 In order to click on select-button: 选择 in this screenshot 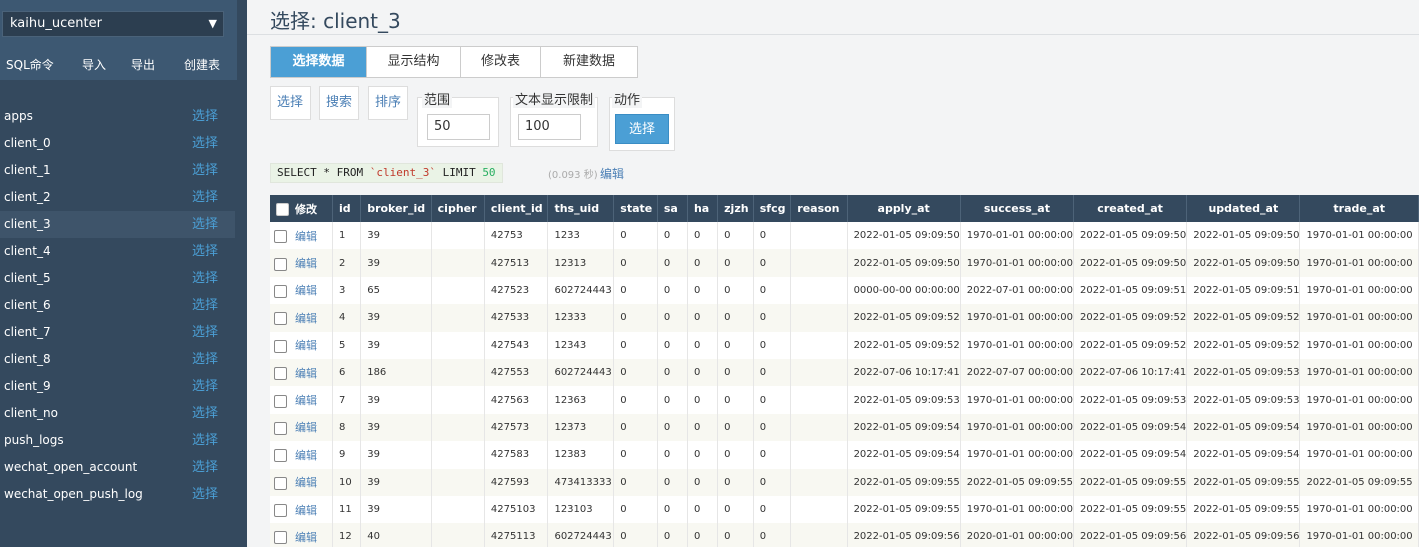, I will do `click(642, 129)`.